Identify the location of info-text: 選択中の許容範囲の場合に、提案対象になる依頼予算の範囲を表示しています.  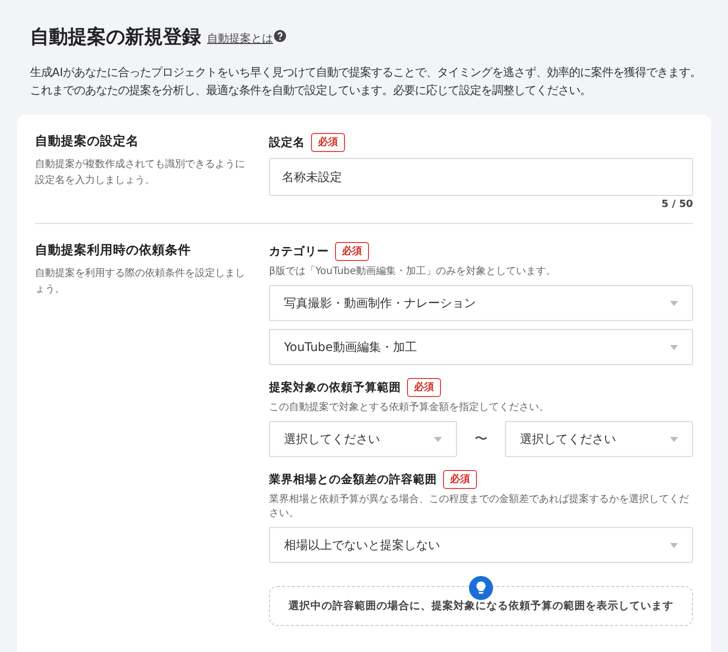
(481, 606).